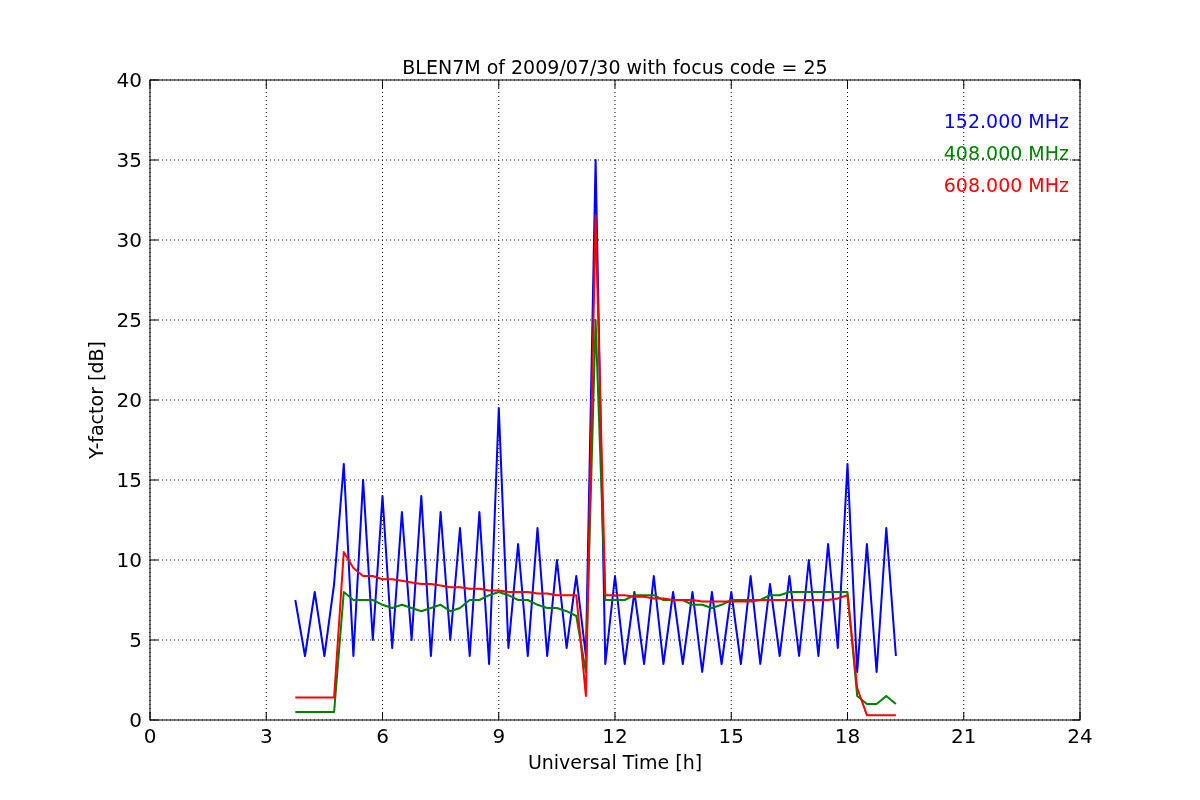 The image size is (1200, 800). Describe the element at coordinates (135, 720) in the screenshot. I see `y-tick-label: 0` at that location.